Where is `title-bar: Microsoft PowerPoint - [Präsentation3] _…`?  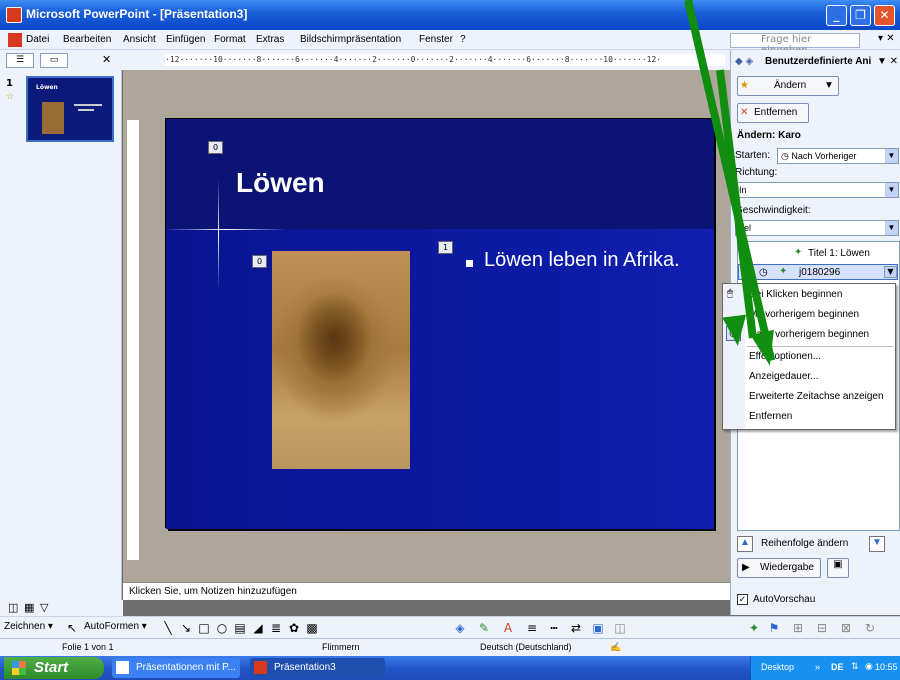 title-bar: Microsoft PowerPoint - [Präsentation3] _… is located at coordinates (450, 15).